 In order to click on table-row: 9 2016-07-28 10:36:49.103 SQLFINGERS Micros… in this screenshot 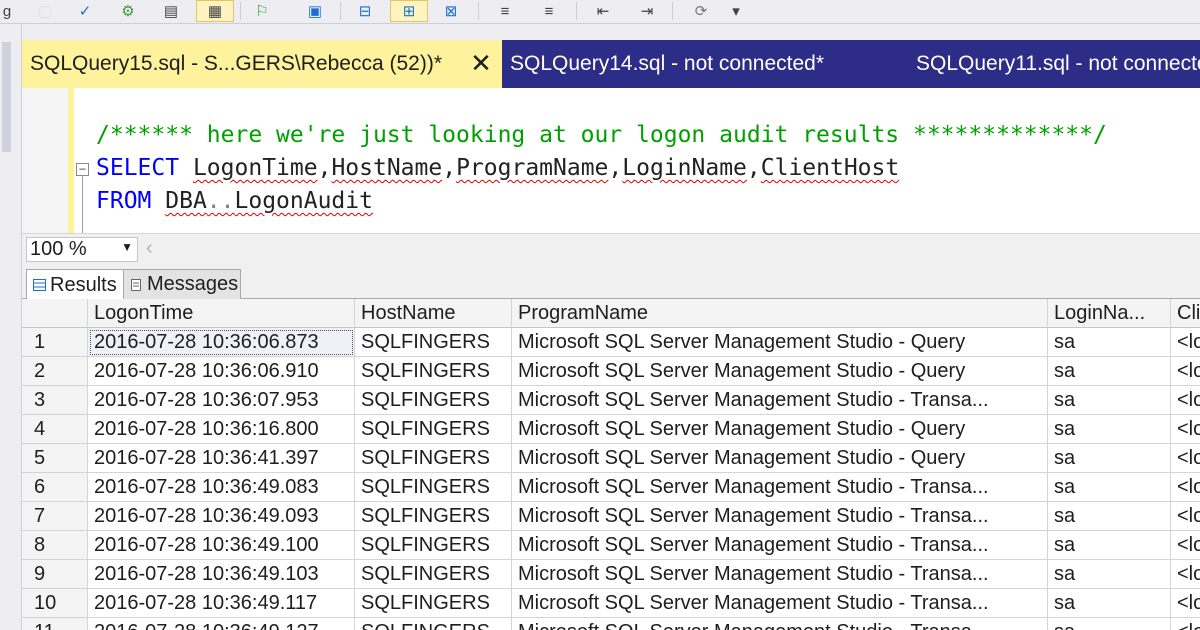, I will do `click(611, 574)`.